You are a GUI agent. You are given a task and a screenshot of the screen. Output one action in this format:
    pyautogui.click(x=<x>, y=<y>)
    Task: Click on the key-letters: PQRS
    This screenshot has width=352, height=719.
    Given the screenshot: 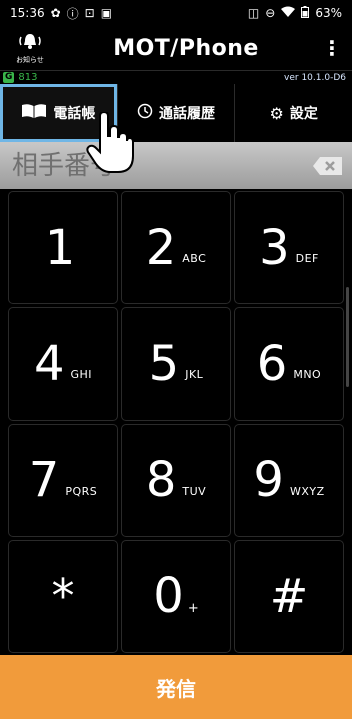 What is the action you would take?
    pyautogui.click(x=81, y=491)
    